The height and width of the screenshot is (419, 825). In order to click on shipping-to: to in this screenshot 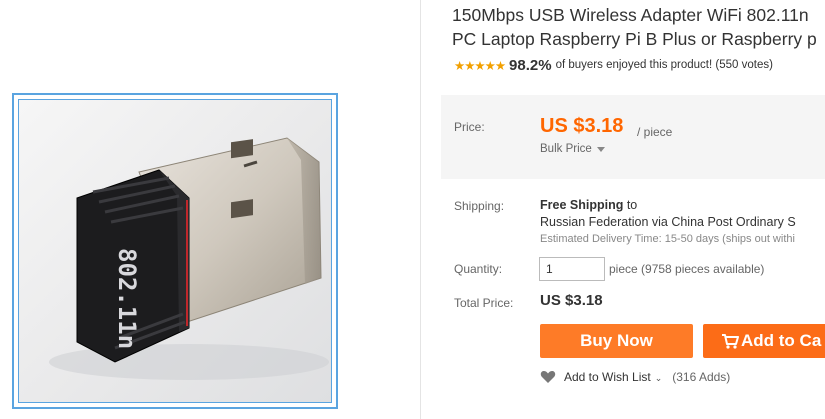, I will do `click(632, 205)`.